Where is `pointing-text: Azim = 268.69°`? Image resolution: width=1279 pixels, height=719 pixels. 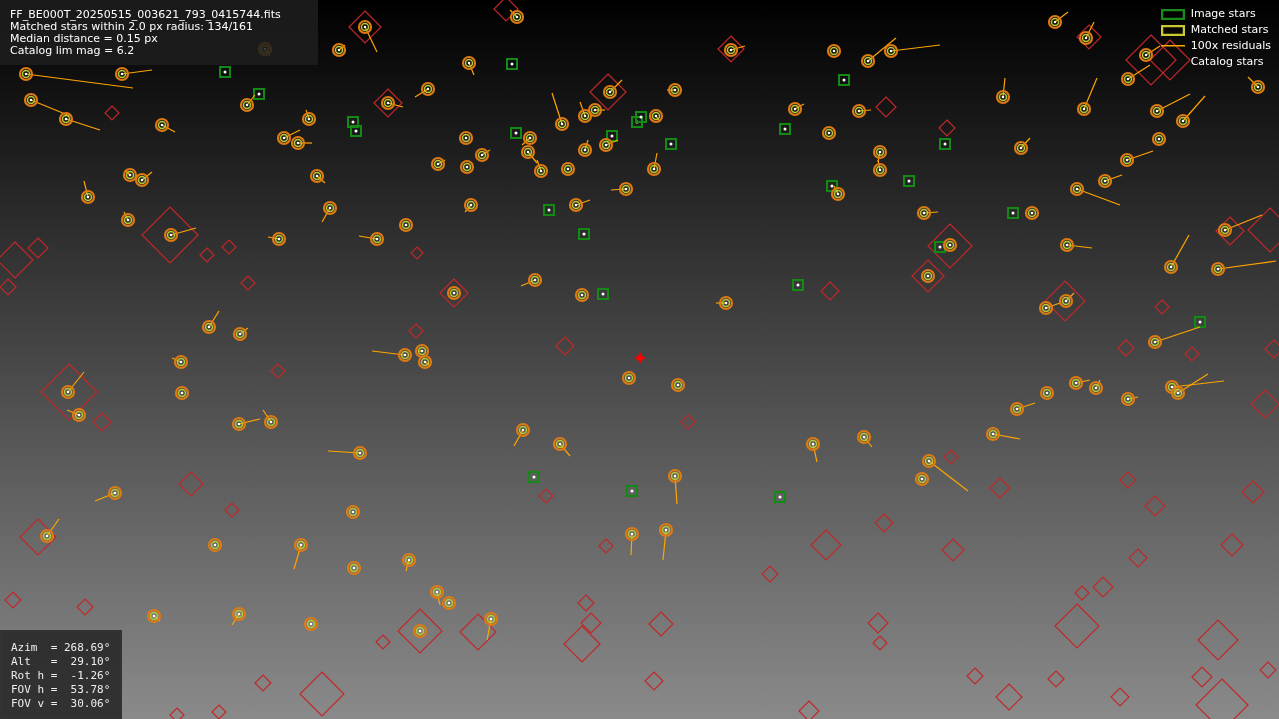 pointing-text: Azim = 268.69° is located at coordinates (61, 648).